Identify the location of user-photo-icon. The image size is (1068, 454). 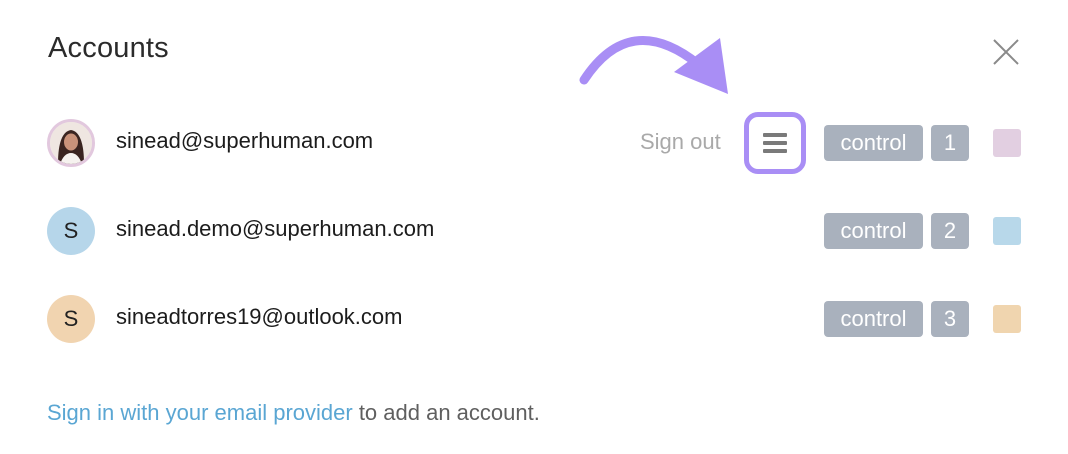
(71, 143).